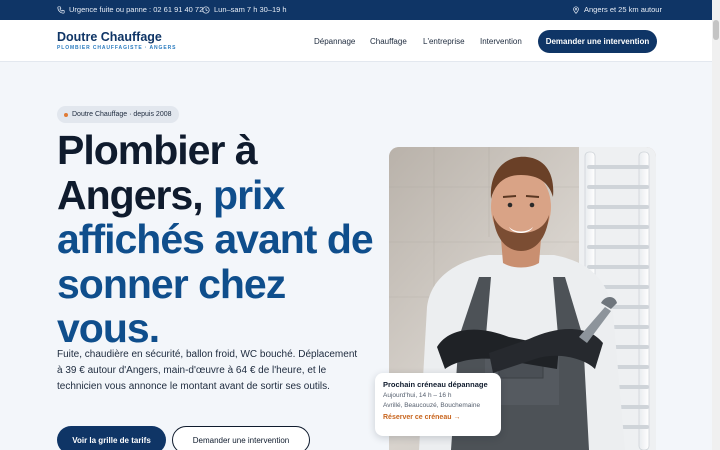 This screenshot has width=720, height=450. I want to click on nav-link-chauffage: Chauffage, so click(388, 41).